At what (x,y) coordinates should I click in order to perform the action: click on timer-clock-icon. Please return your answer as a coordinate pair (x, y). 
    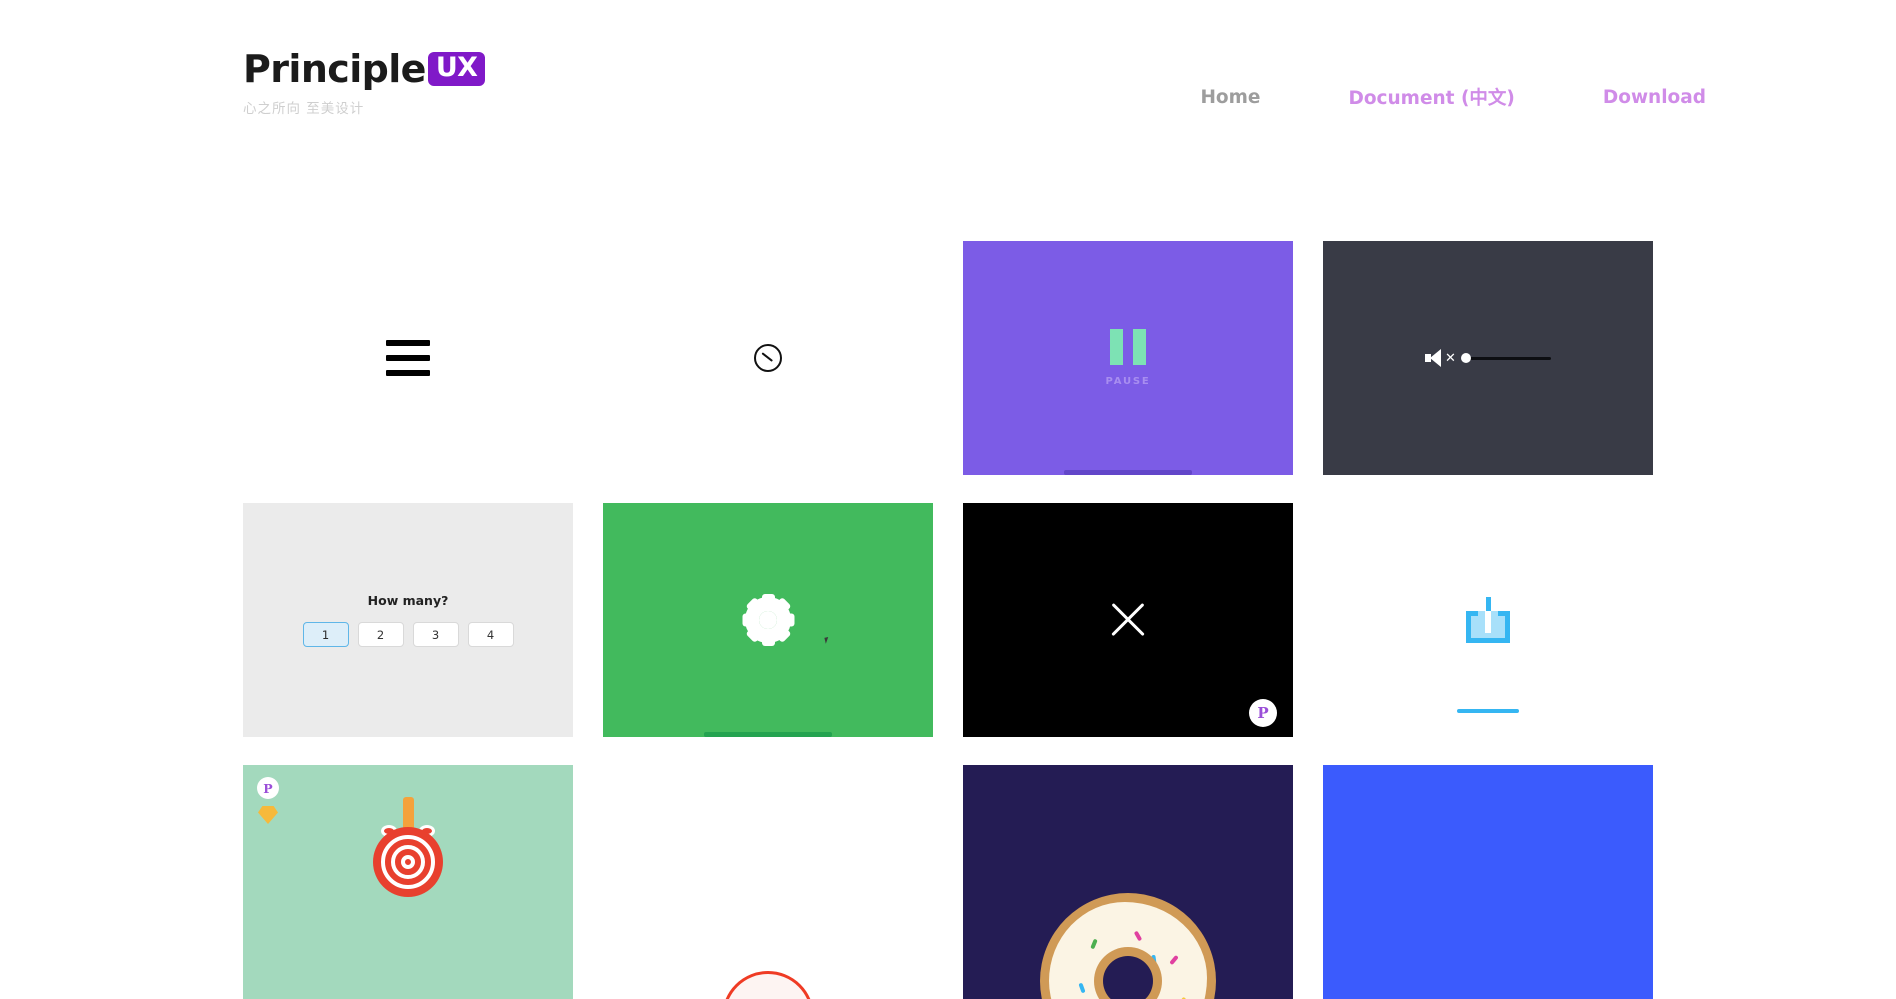
    Looking at the image, I should click on (768, 358).